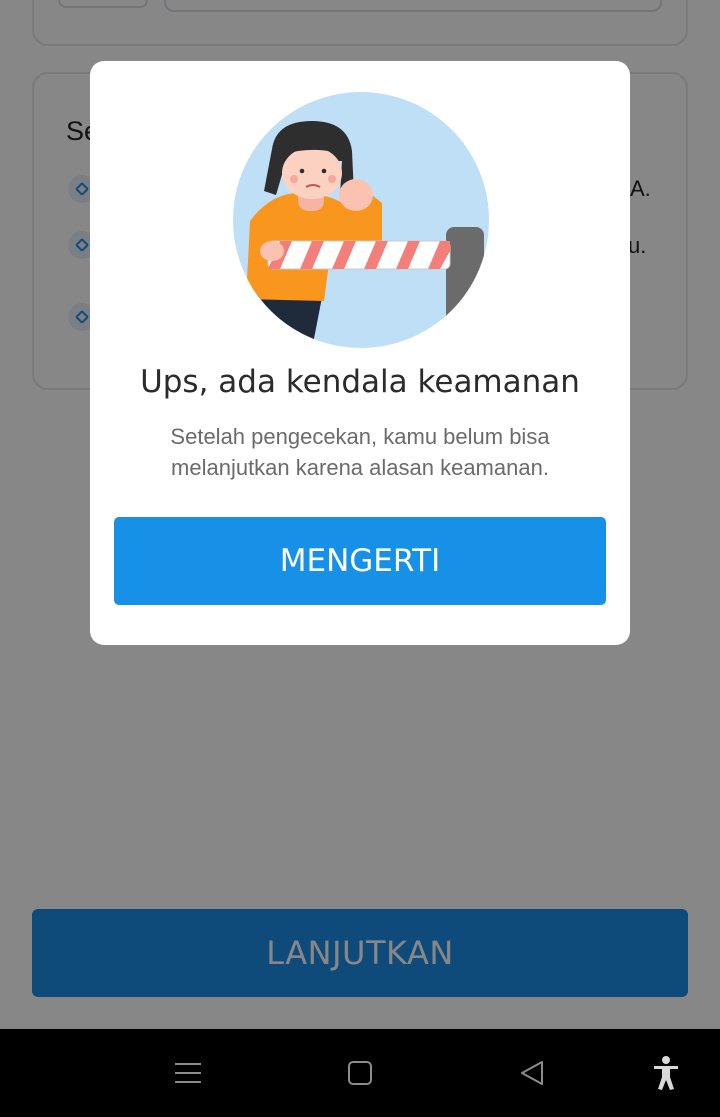  Describe the element at coordinates (360, 382) in the screenshot. I see `dialog-title: Ups, ada kendala keamanan` at that location.